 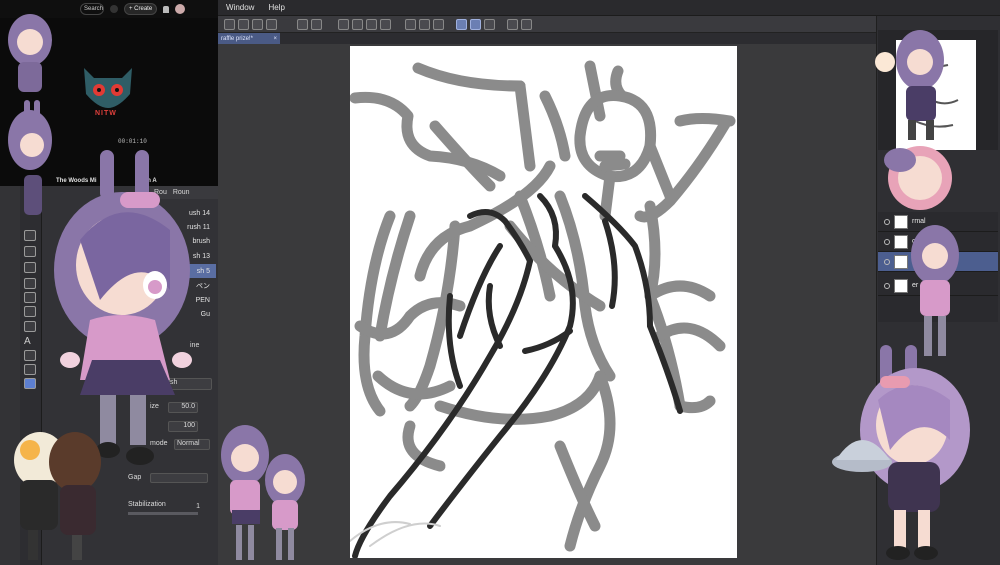 I want to click on chibi-sticker-left-large, so click(x=123, y=307).